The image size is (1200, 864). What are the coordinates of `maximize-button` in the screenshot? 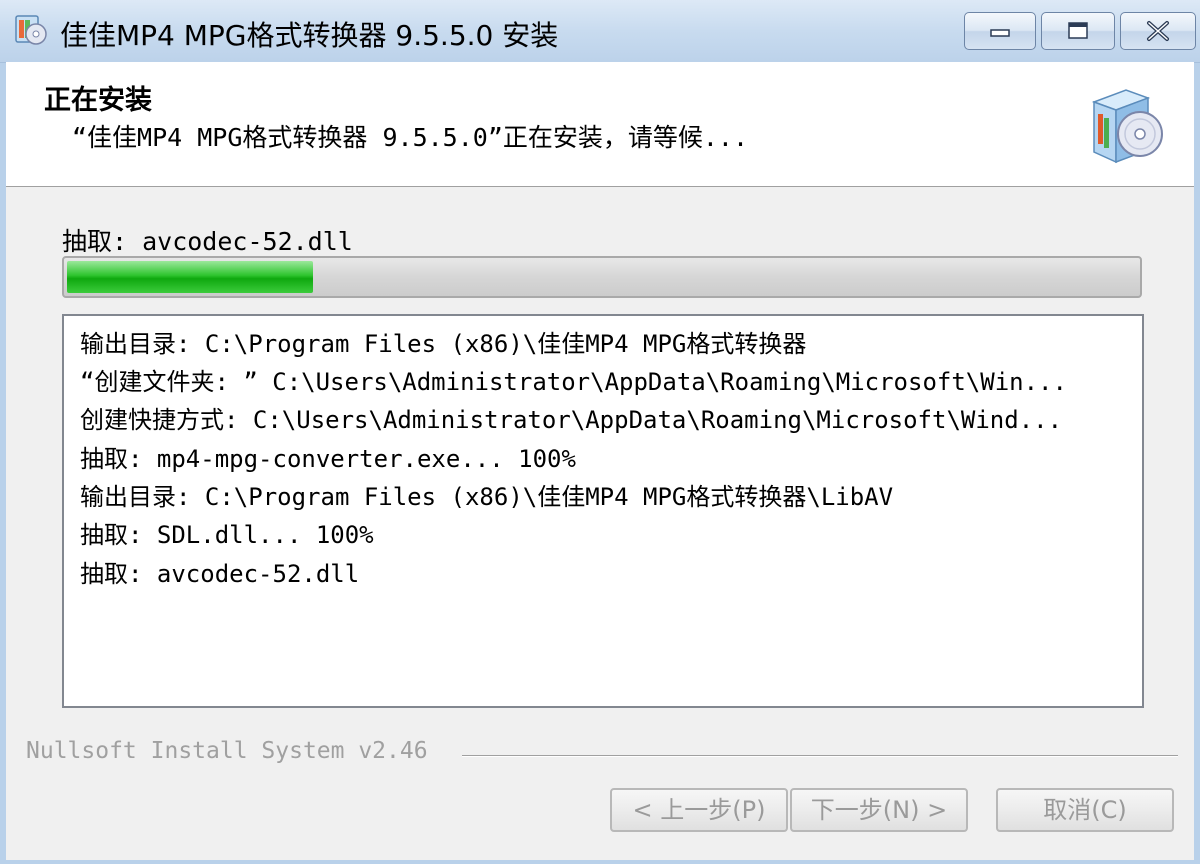 It's located at (1078, 31).